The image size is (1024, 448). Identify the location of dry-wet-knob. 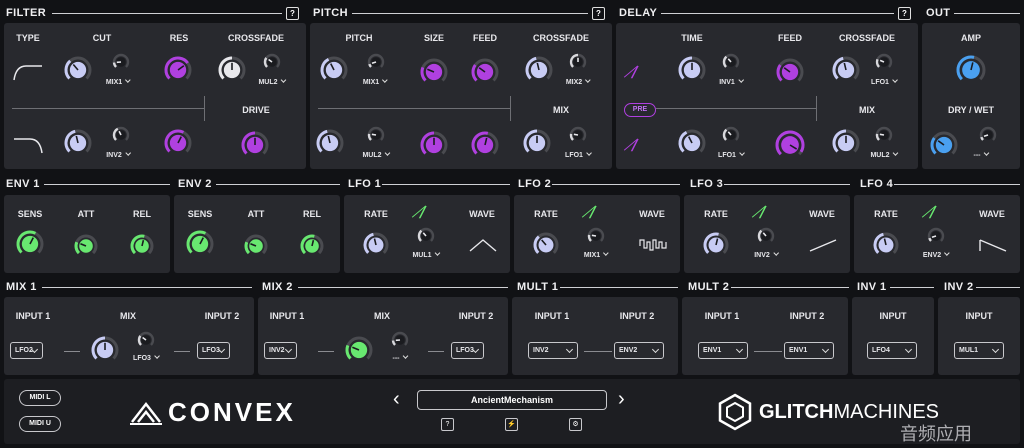
(944, 143).